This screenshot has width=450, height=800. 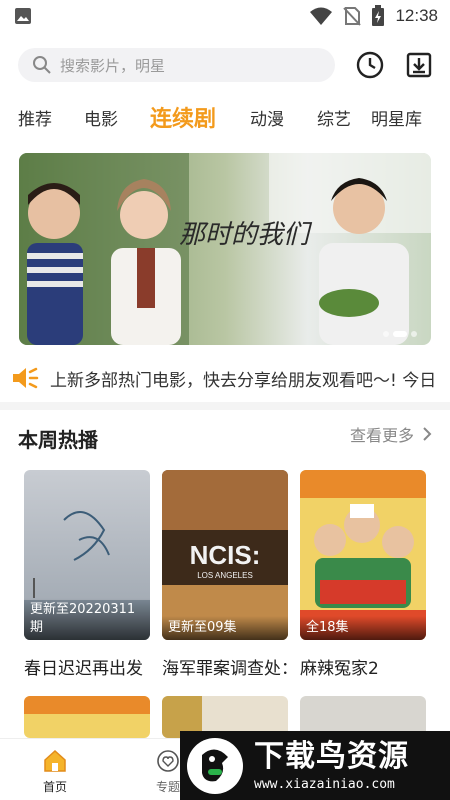 What do you see at coordinates (183, 120) in the screenshot?
I see `tab-series: 连续剧` at bounding box center [183, 120].